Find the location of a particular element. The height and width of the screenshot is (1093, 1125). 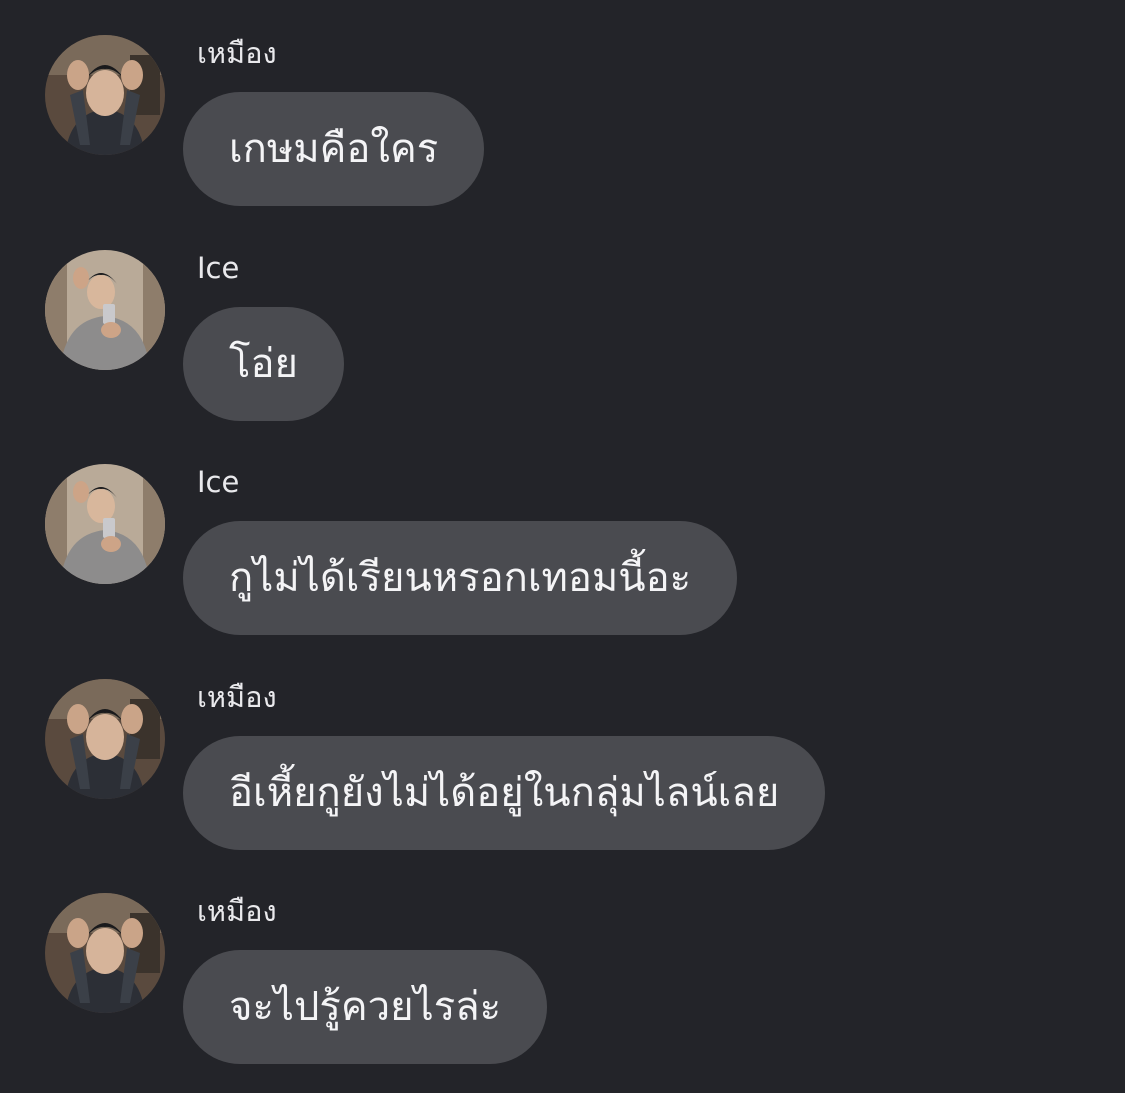

message-bubble: เกษมคือใคร is located at coordinates (334, 149).